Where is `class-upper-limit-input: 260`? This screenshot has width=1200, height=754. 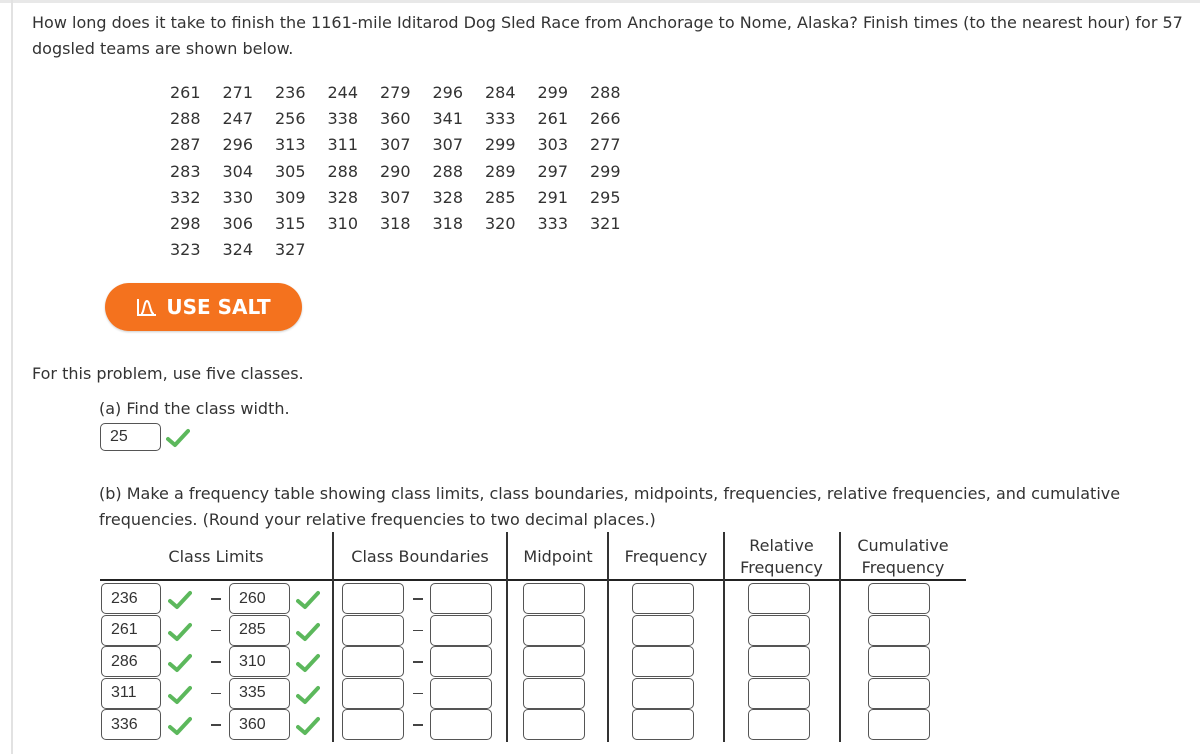
class-upper-limit-input: 260 is located at coordinates (259, 598).